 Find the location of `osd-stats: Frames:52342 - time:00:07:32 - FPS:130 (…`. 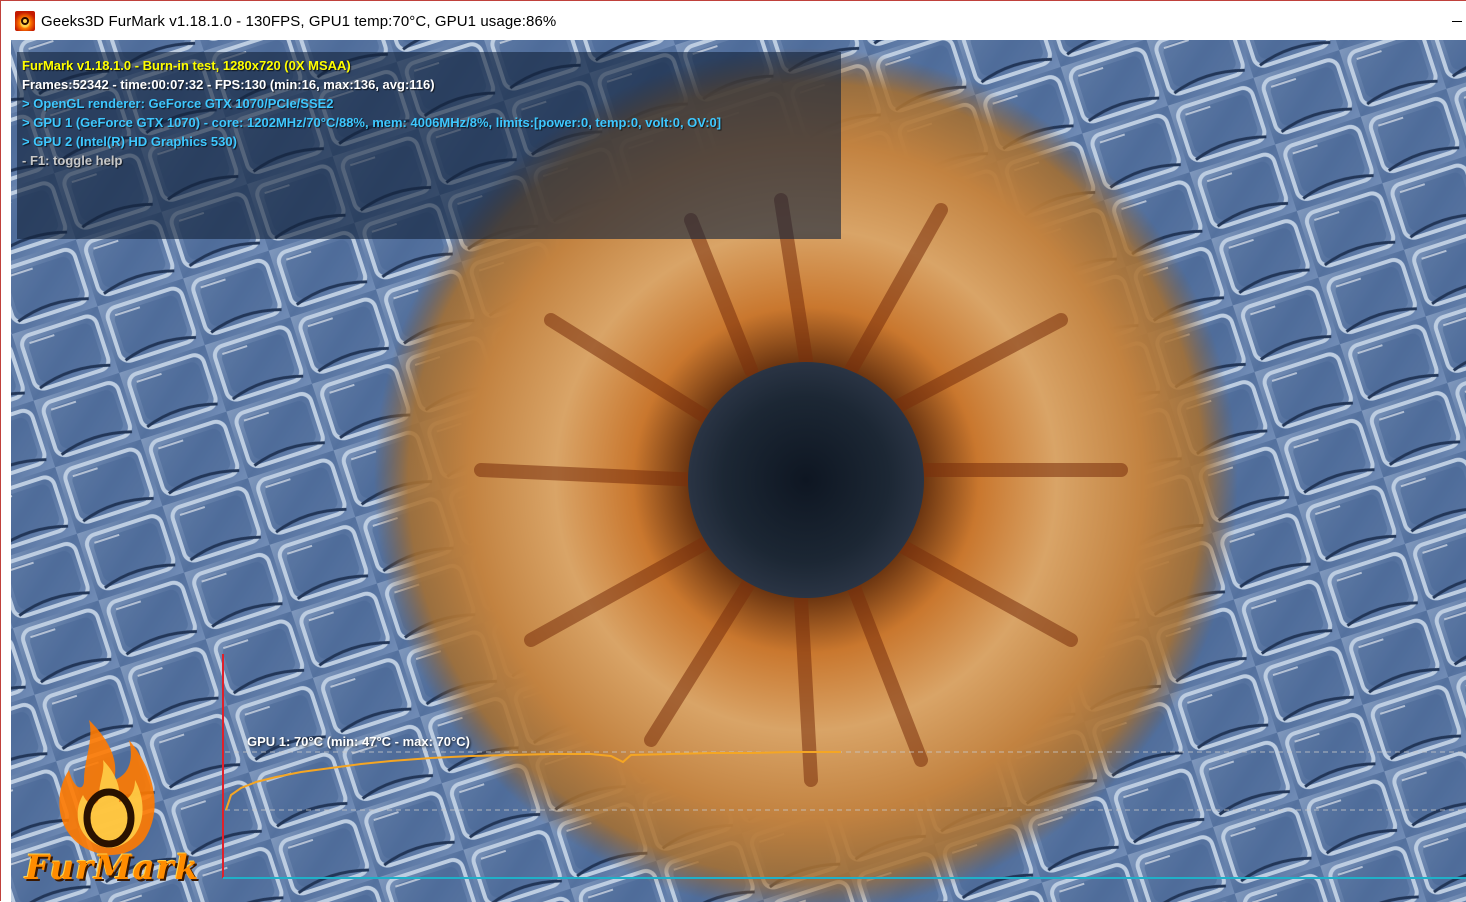

osd-stats: Frames:52342 - time:00:07:32 - FPS:130 (… is located at coordinates (228, 84).